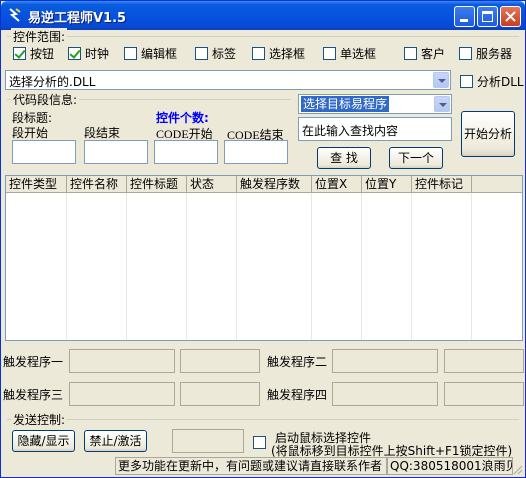  I want to click on code-info-label: 代码段信息:, so click(45, 99).